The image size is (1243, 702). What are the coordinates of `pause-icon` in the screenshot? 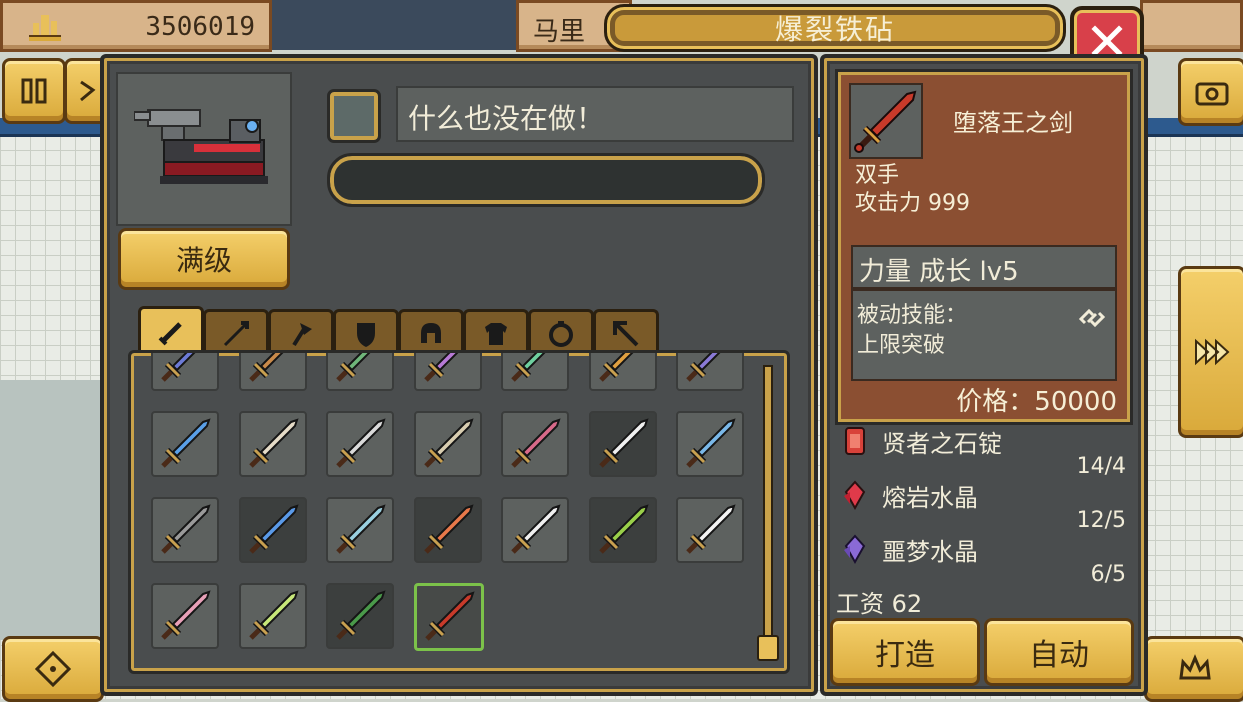 It's located at (34, 91).